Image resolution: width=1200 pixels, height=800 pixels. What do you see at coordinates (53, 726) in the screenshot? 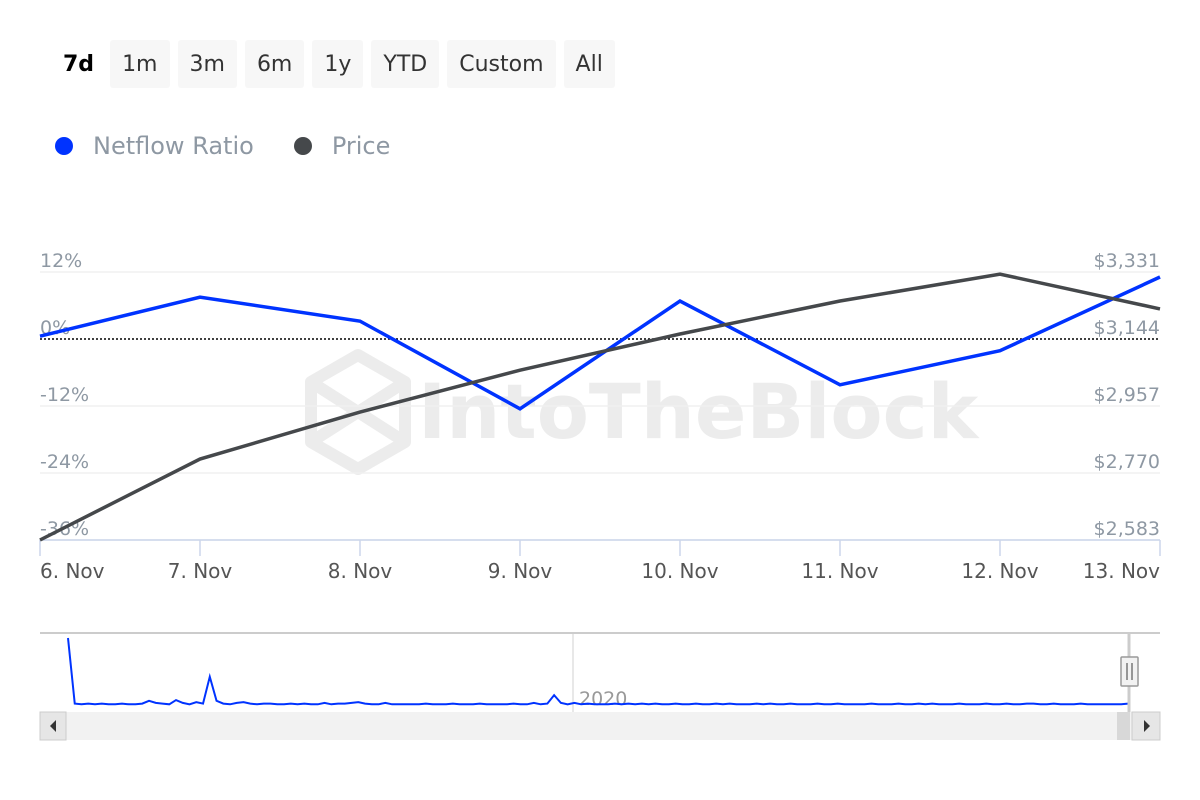
I see `scroll-left-button` at bounding box center [53, 726].